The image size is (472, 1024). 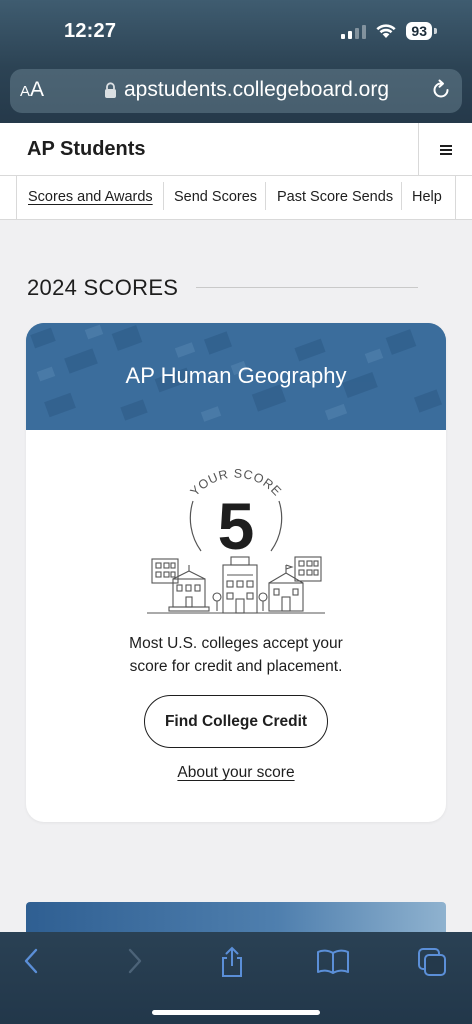 What do you see at coordinates (432, 962) in the screenshot?
I see `tabs-icon` at bounding box center [432, 962].